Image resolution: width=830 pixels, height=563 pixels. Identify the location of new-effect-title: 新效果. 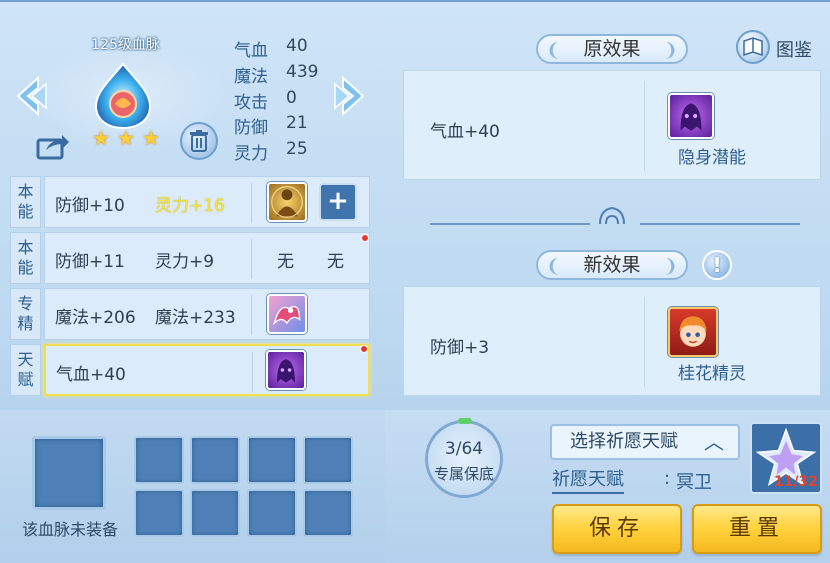
(612, 265).